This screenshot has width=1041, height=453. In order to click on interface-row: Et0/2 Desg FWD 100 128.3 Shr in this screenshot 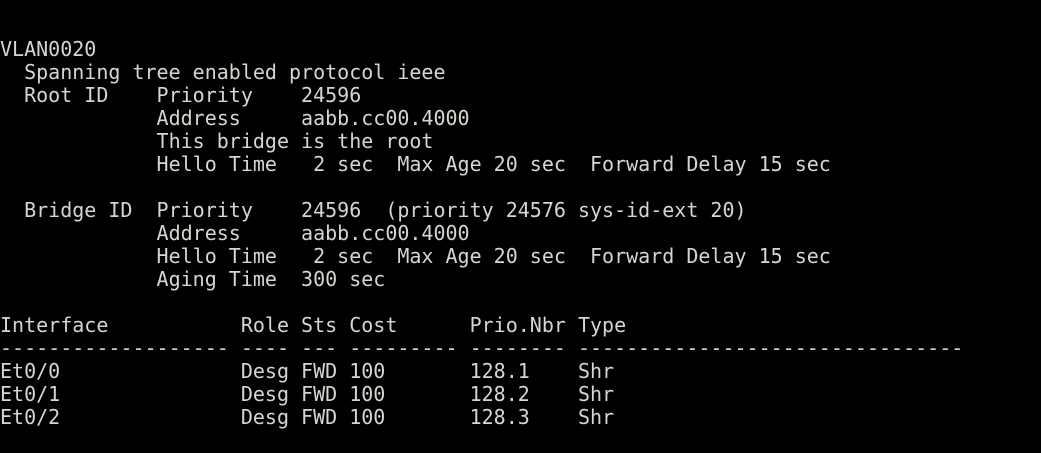, I will do `click(307, 417)`.